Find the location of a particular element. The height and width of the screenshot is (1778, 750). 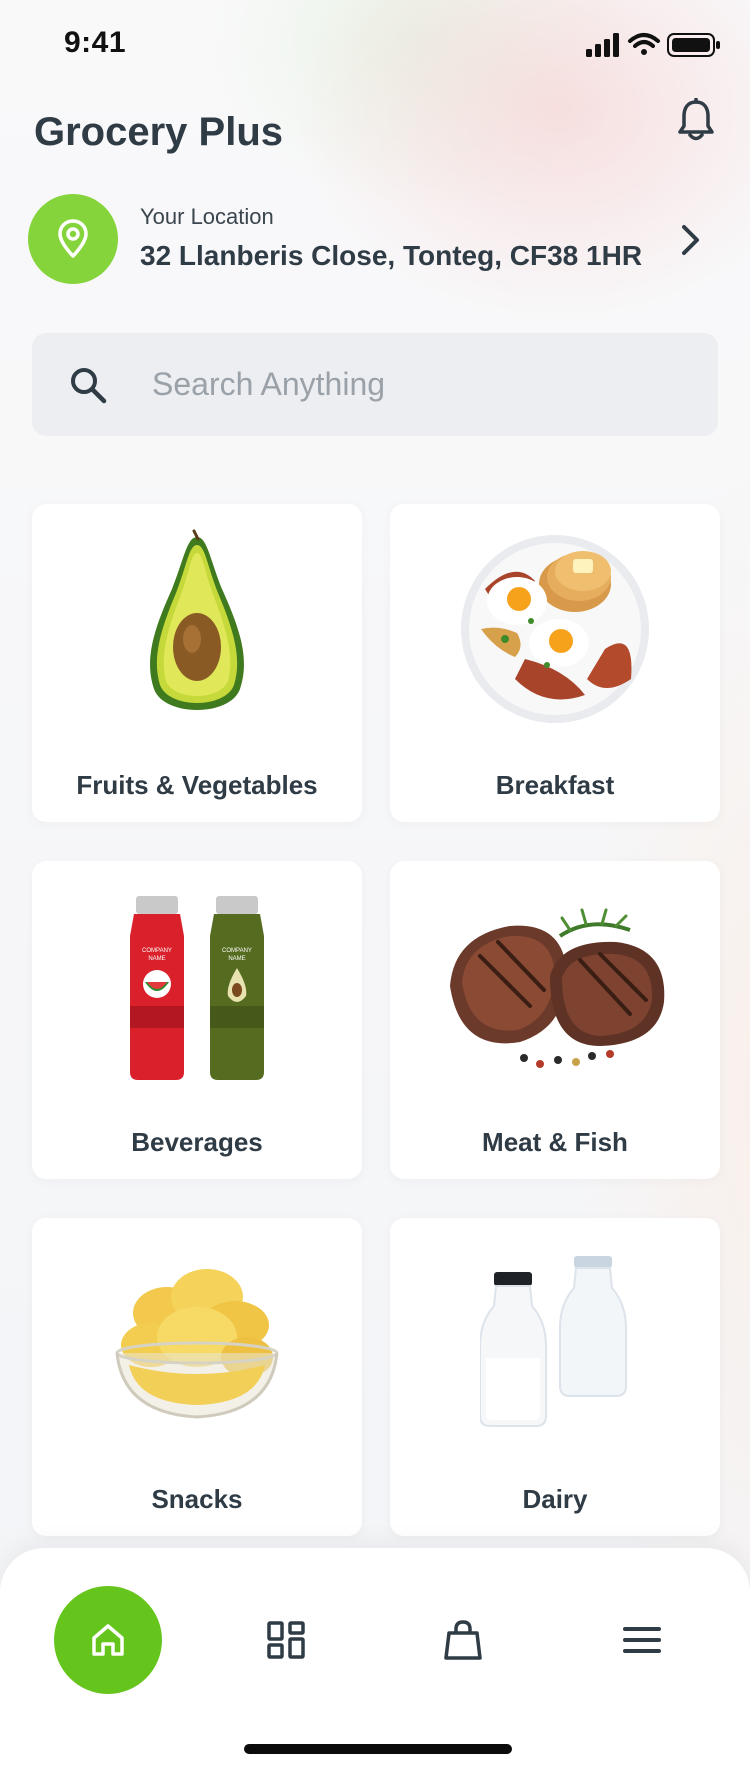

menu-icon is located at coordinates (642, 1640).